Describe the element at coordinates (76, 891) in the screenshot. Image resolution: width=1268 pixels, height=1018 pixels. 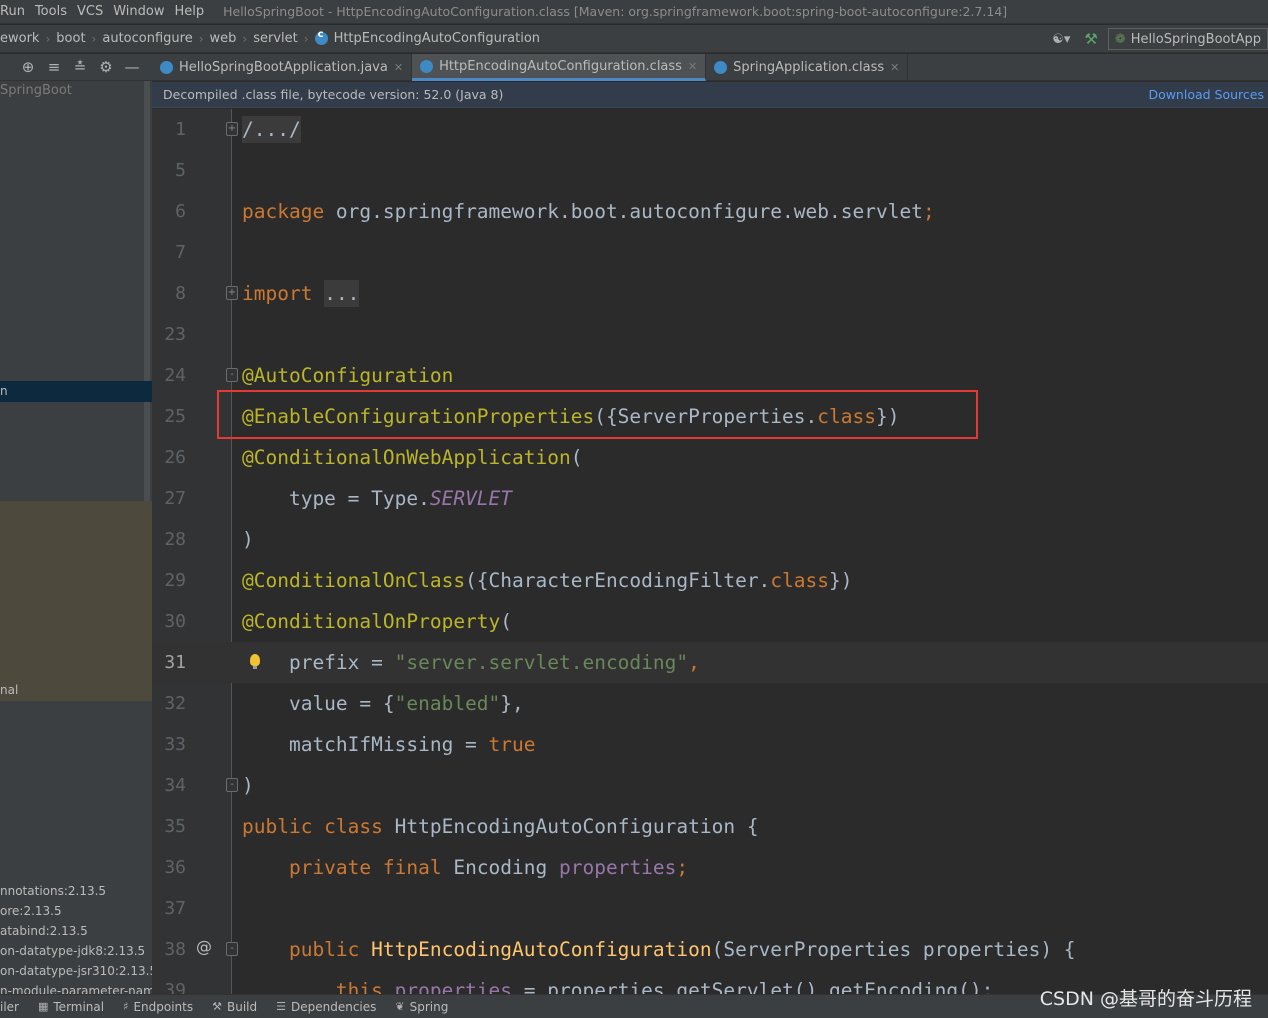
I see `list-item: nnotations:2.13.5` at that location.